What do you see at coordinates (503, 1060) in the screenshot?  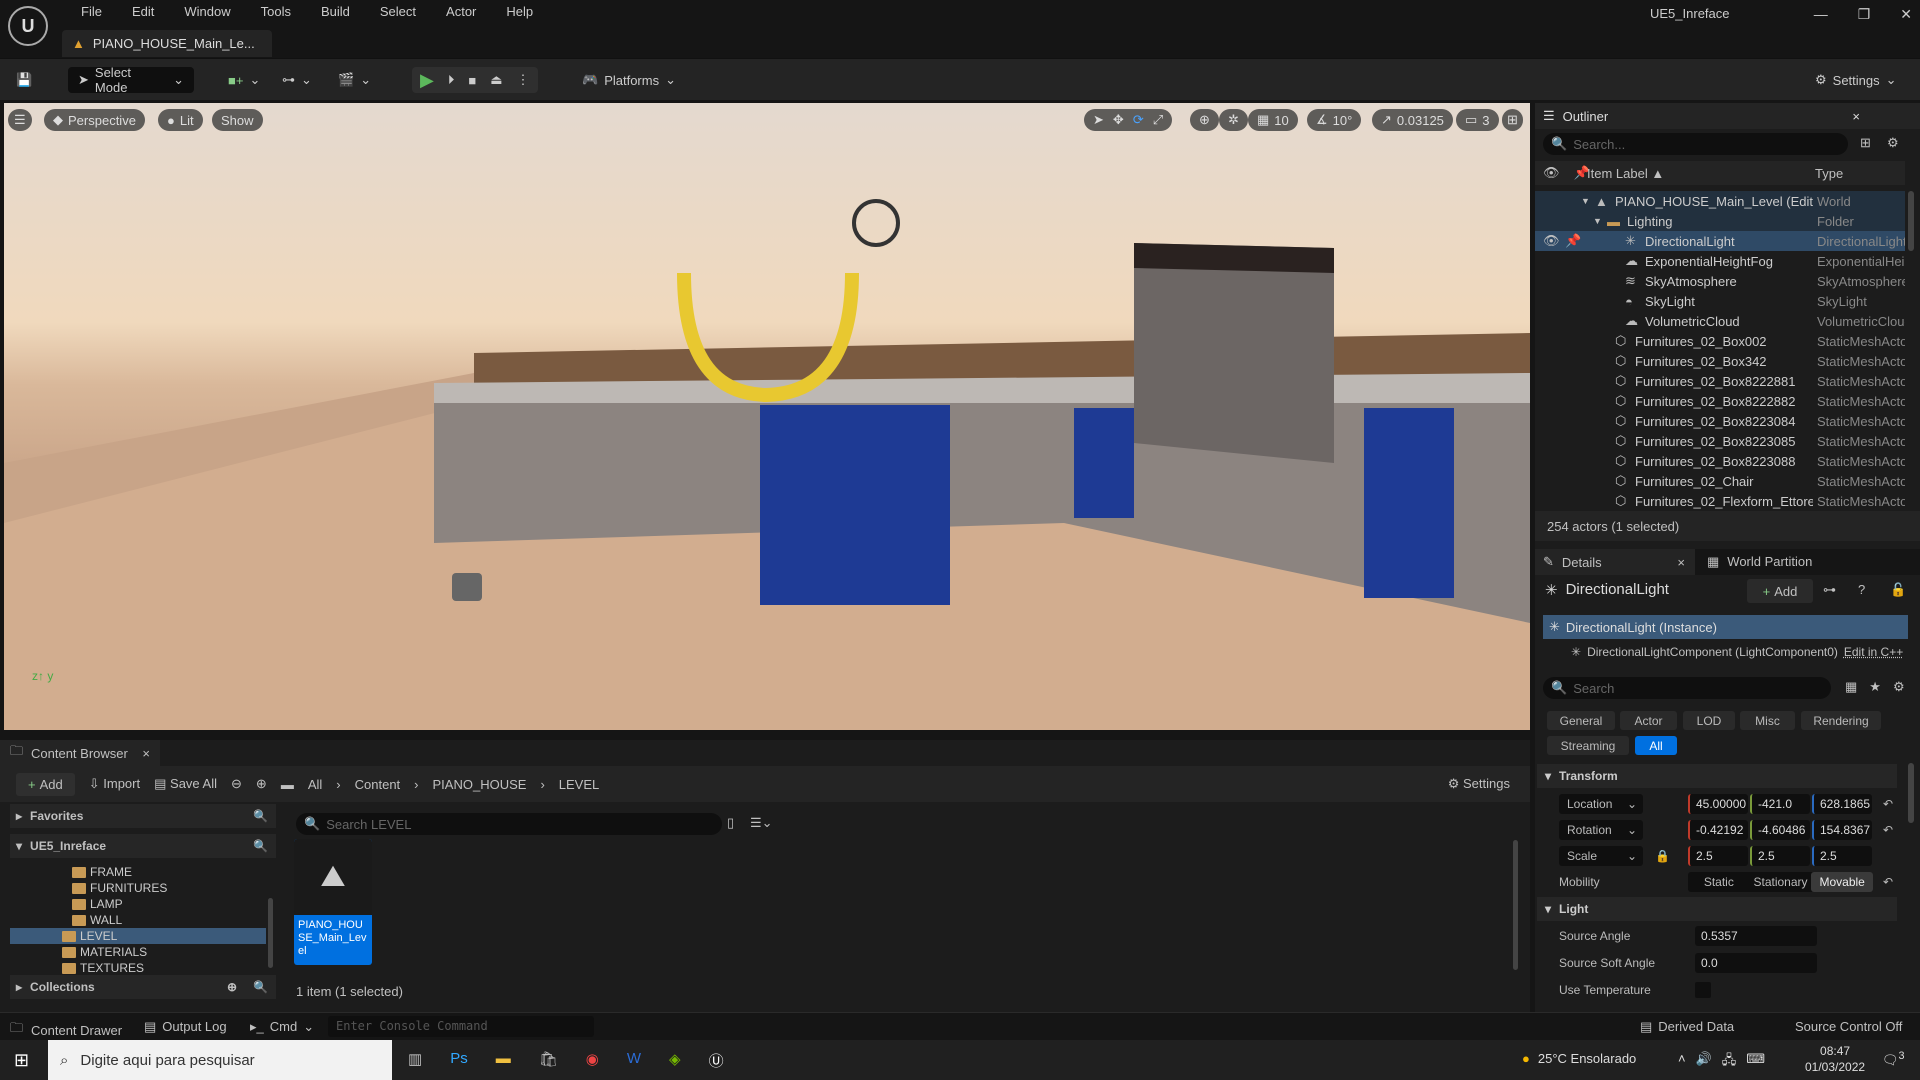 I see `file-explorer-icon: ▬` at bounding box center [503, 1060].